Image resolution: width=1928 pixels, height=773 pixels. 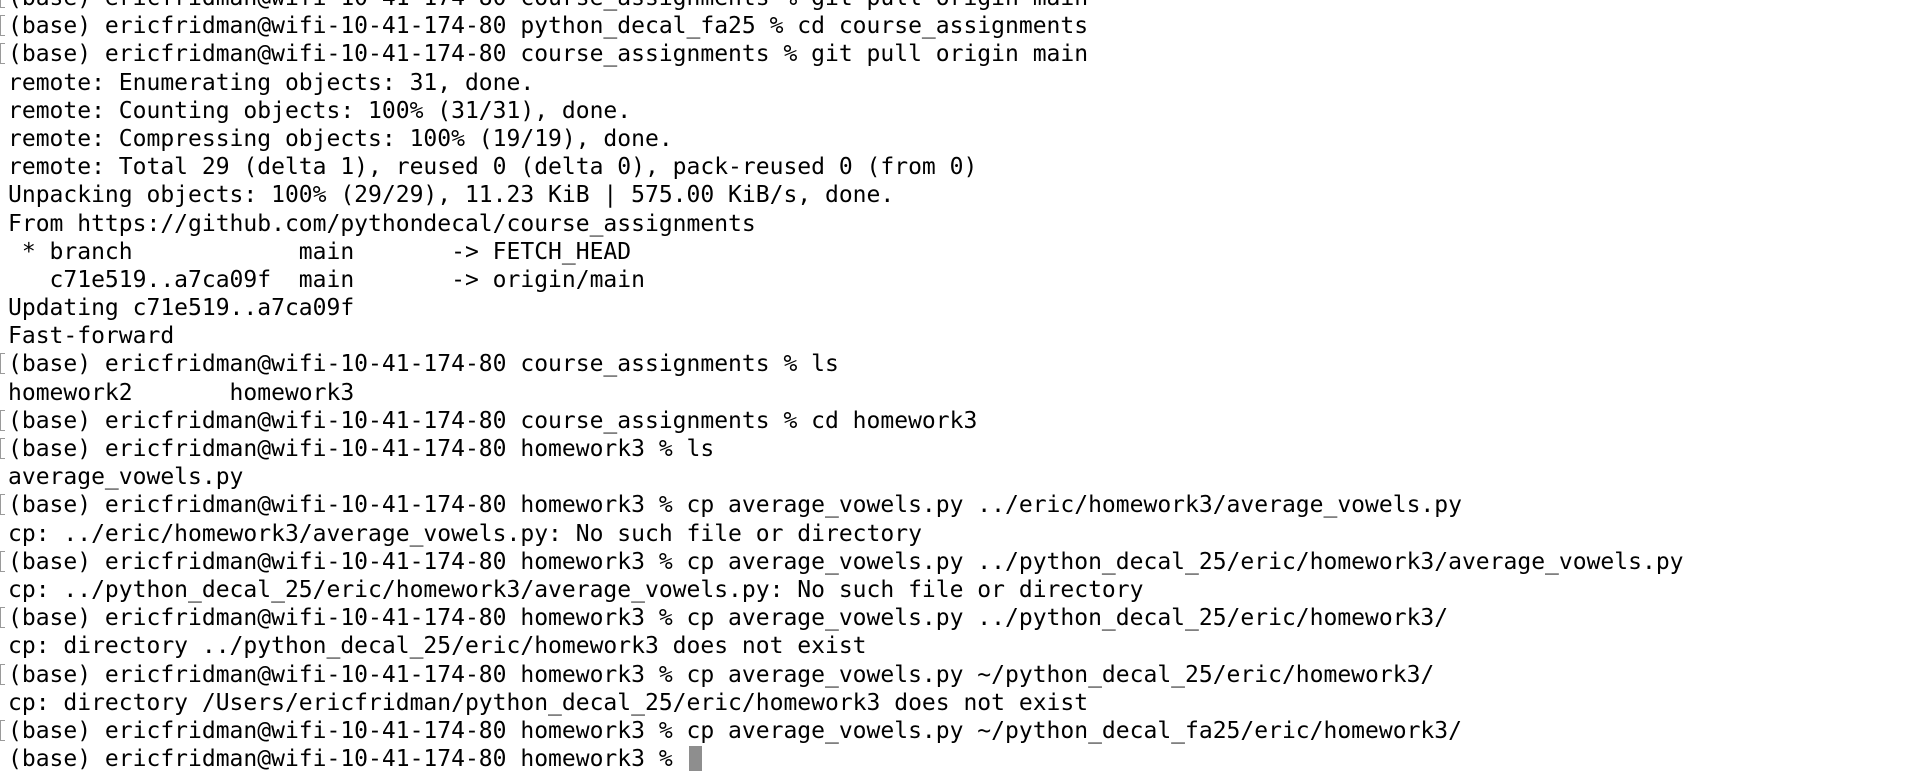 I want to click on line-text: remote: Enumerating objects: 31, done., so click(x=271, y=82).